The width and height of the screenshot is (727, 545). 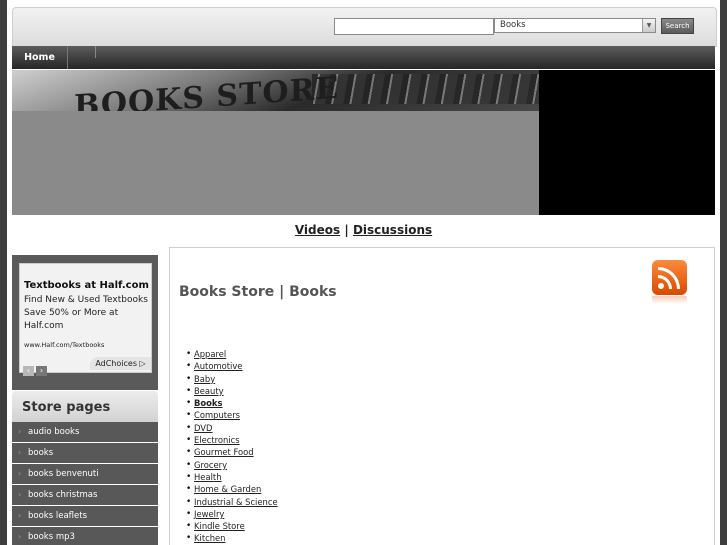 I want to click on category-link: Jewelry, so click(x=209, y=514).